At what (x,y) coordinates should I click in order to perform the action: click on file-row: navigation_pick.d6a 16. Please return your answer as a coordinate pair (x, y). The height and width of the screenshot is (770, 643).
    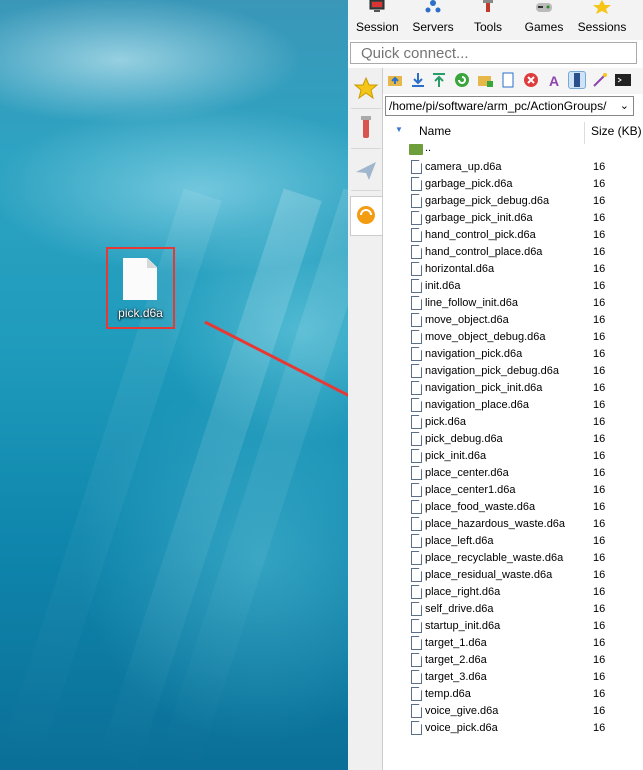
    Looking at the image, I should click on (513, 354).